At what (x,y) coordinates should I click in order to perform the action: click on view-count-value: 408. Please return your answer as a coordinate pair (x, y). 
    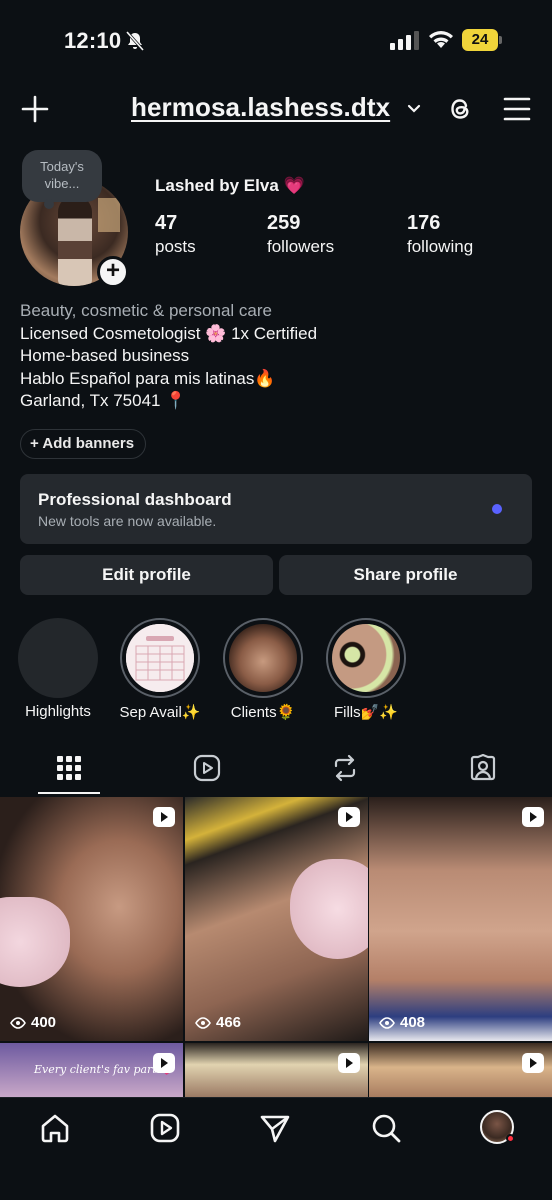
    Looking at the image, I should click on (413, 1022).